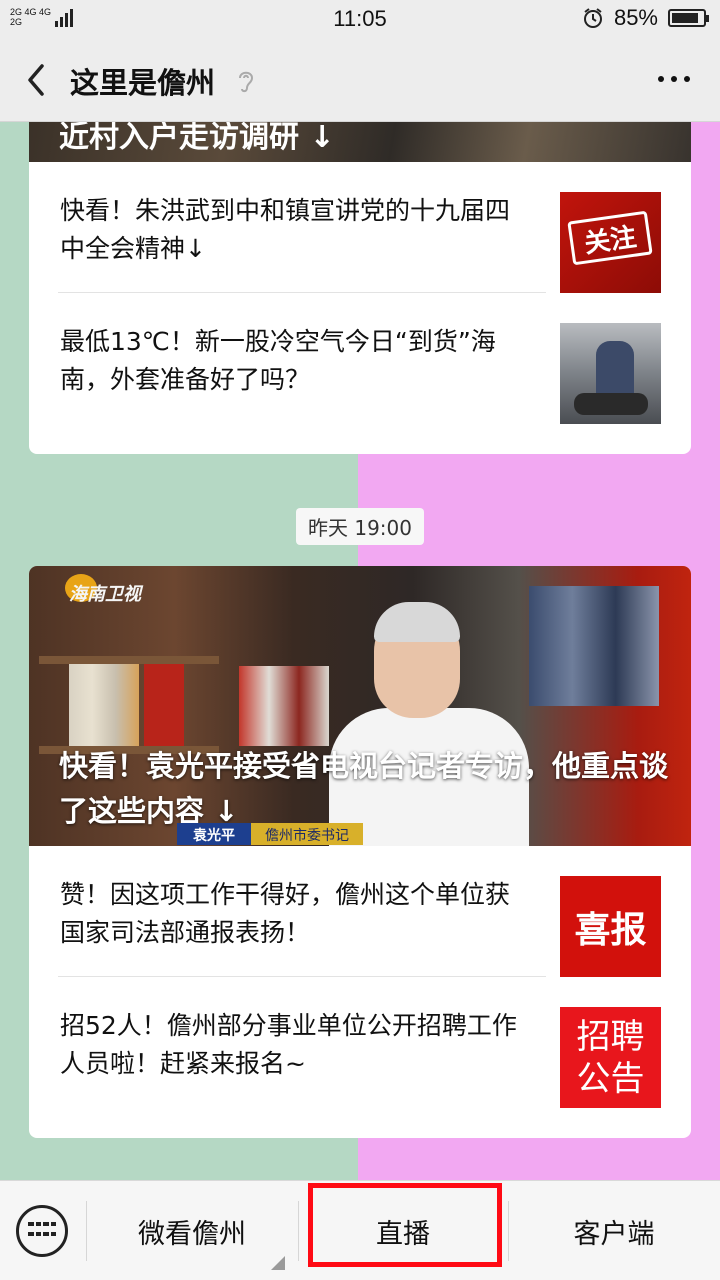 The height and width of the screenshot is (1280, 720). What do you see at coordinates (37, 80) in the screenshot?
I see `back-arrow-icon` at bounding box center [37, 80].